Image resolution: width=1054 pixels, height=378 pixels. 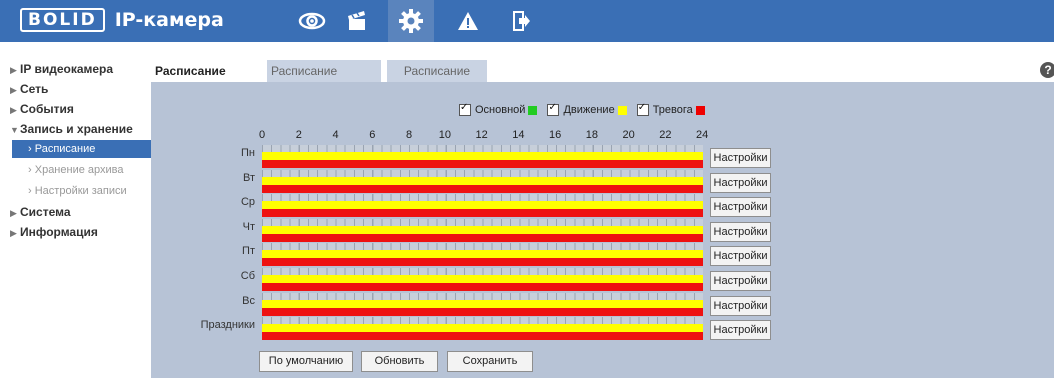 What do you see at coordinates (248, 251) in the screenshot?
I see `day-label: Пт` at bounding box center [248, 251].